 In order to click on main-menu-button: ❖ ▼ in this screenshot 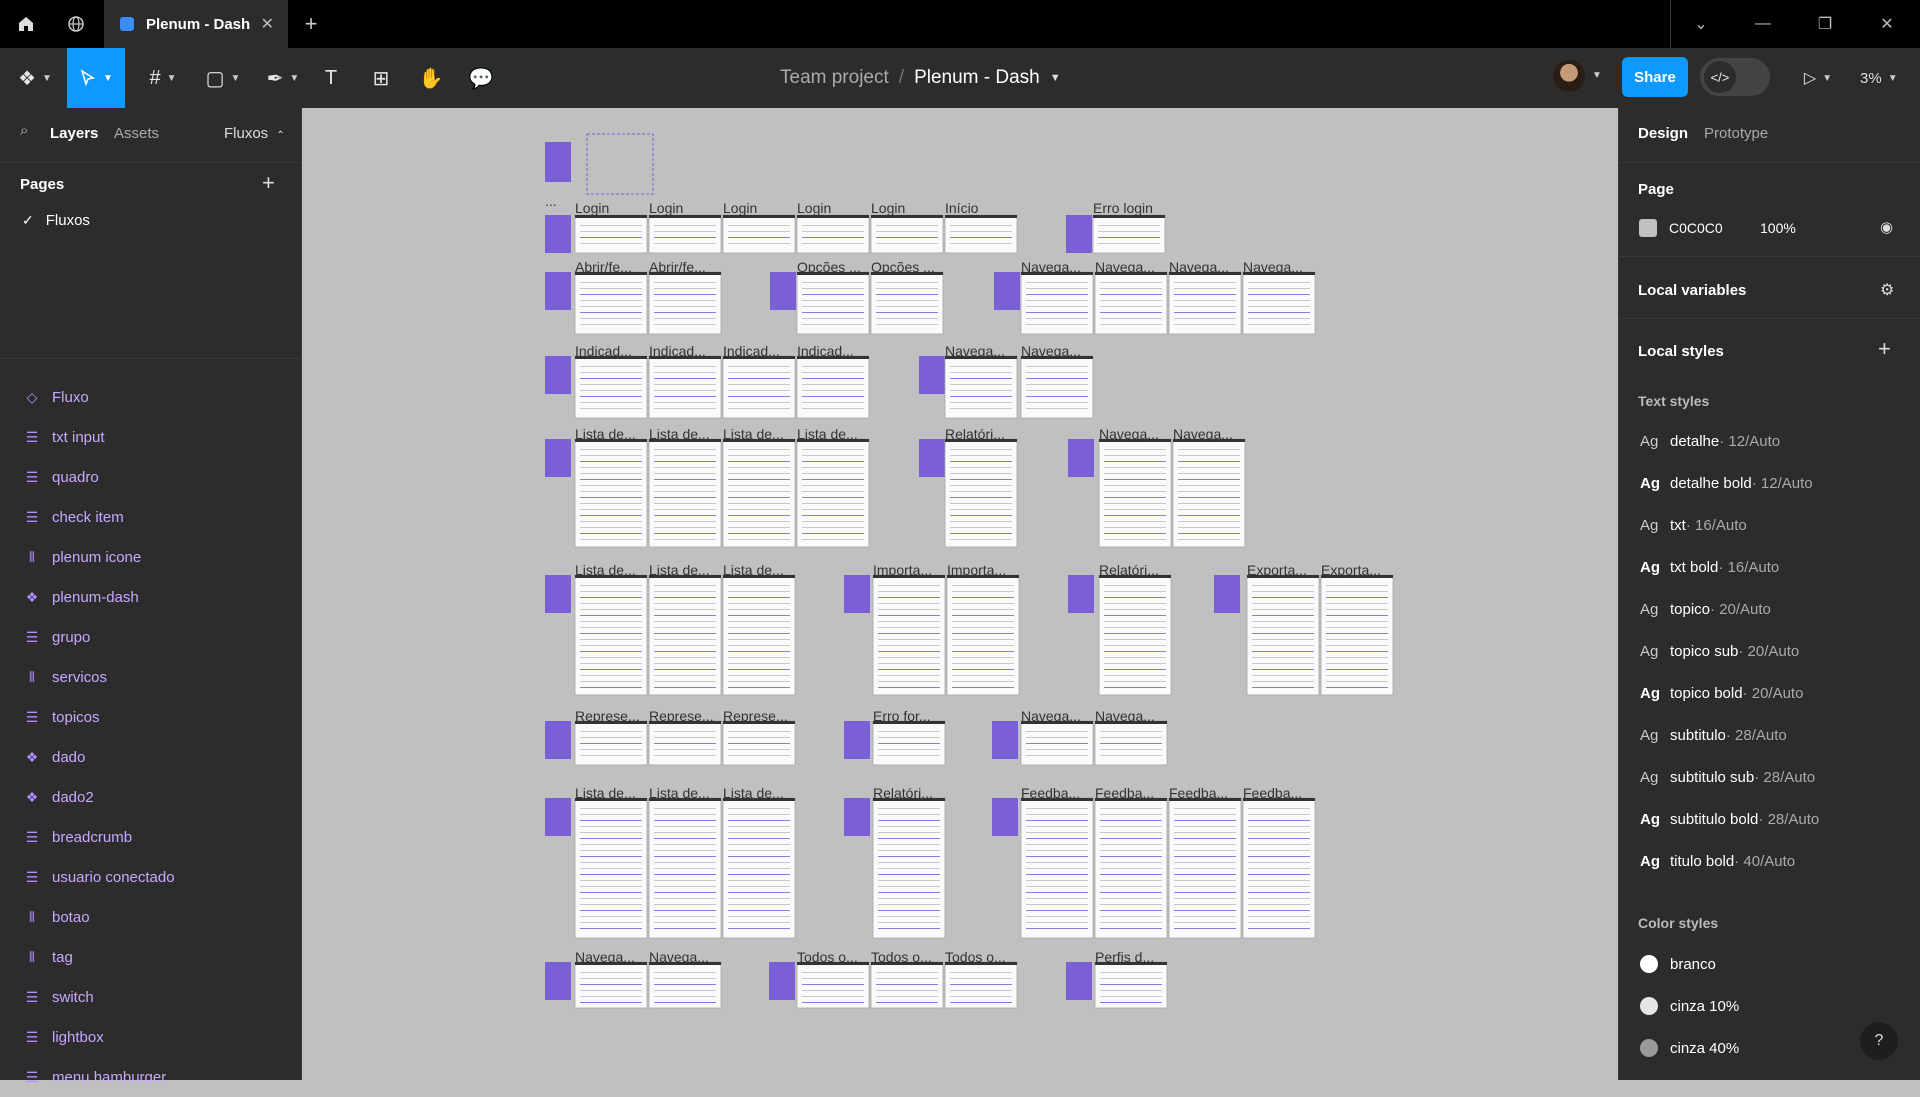, I will do `click(35, 78)`.